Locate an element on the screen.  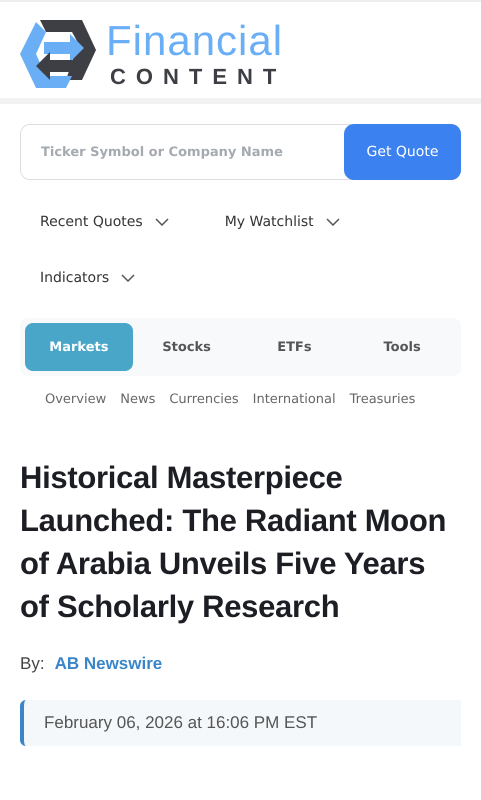
subnav-link: News is located at coordinates (138, 400).